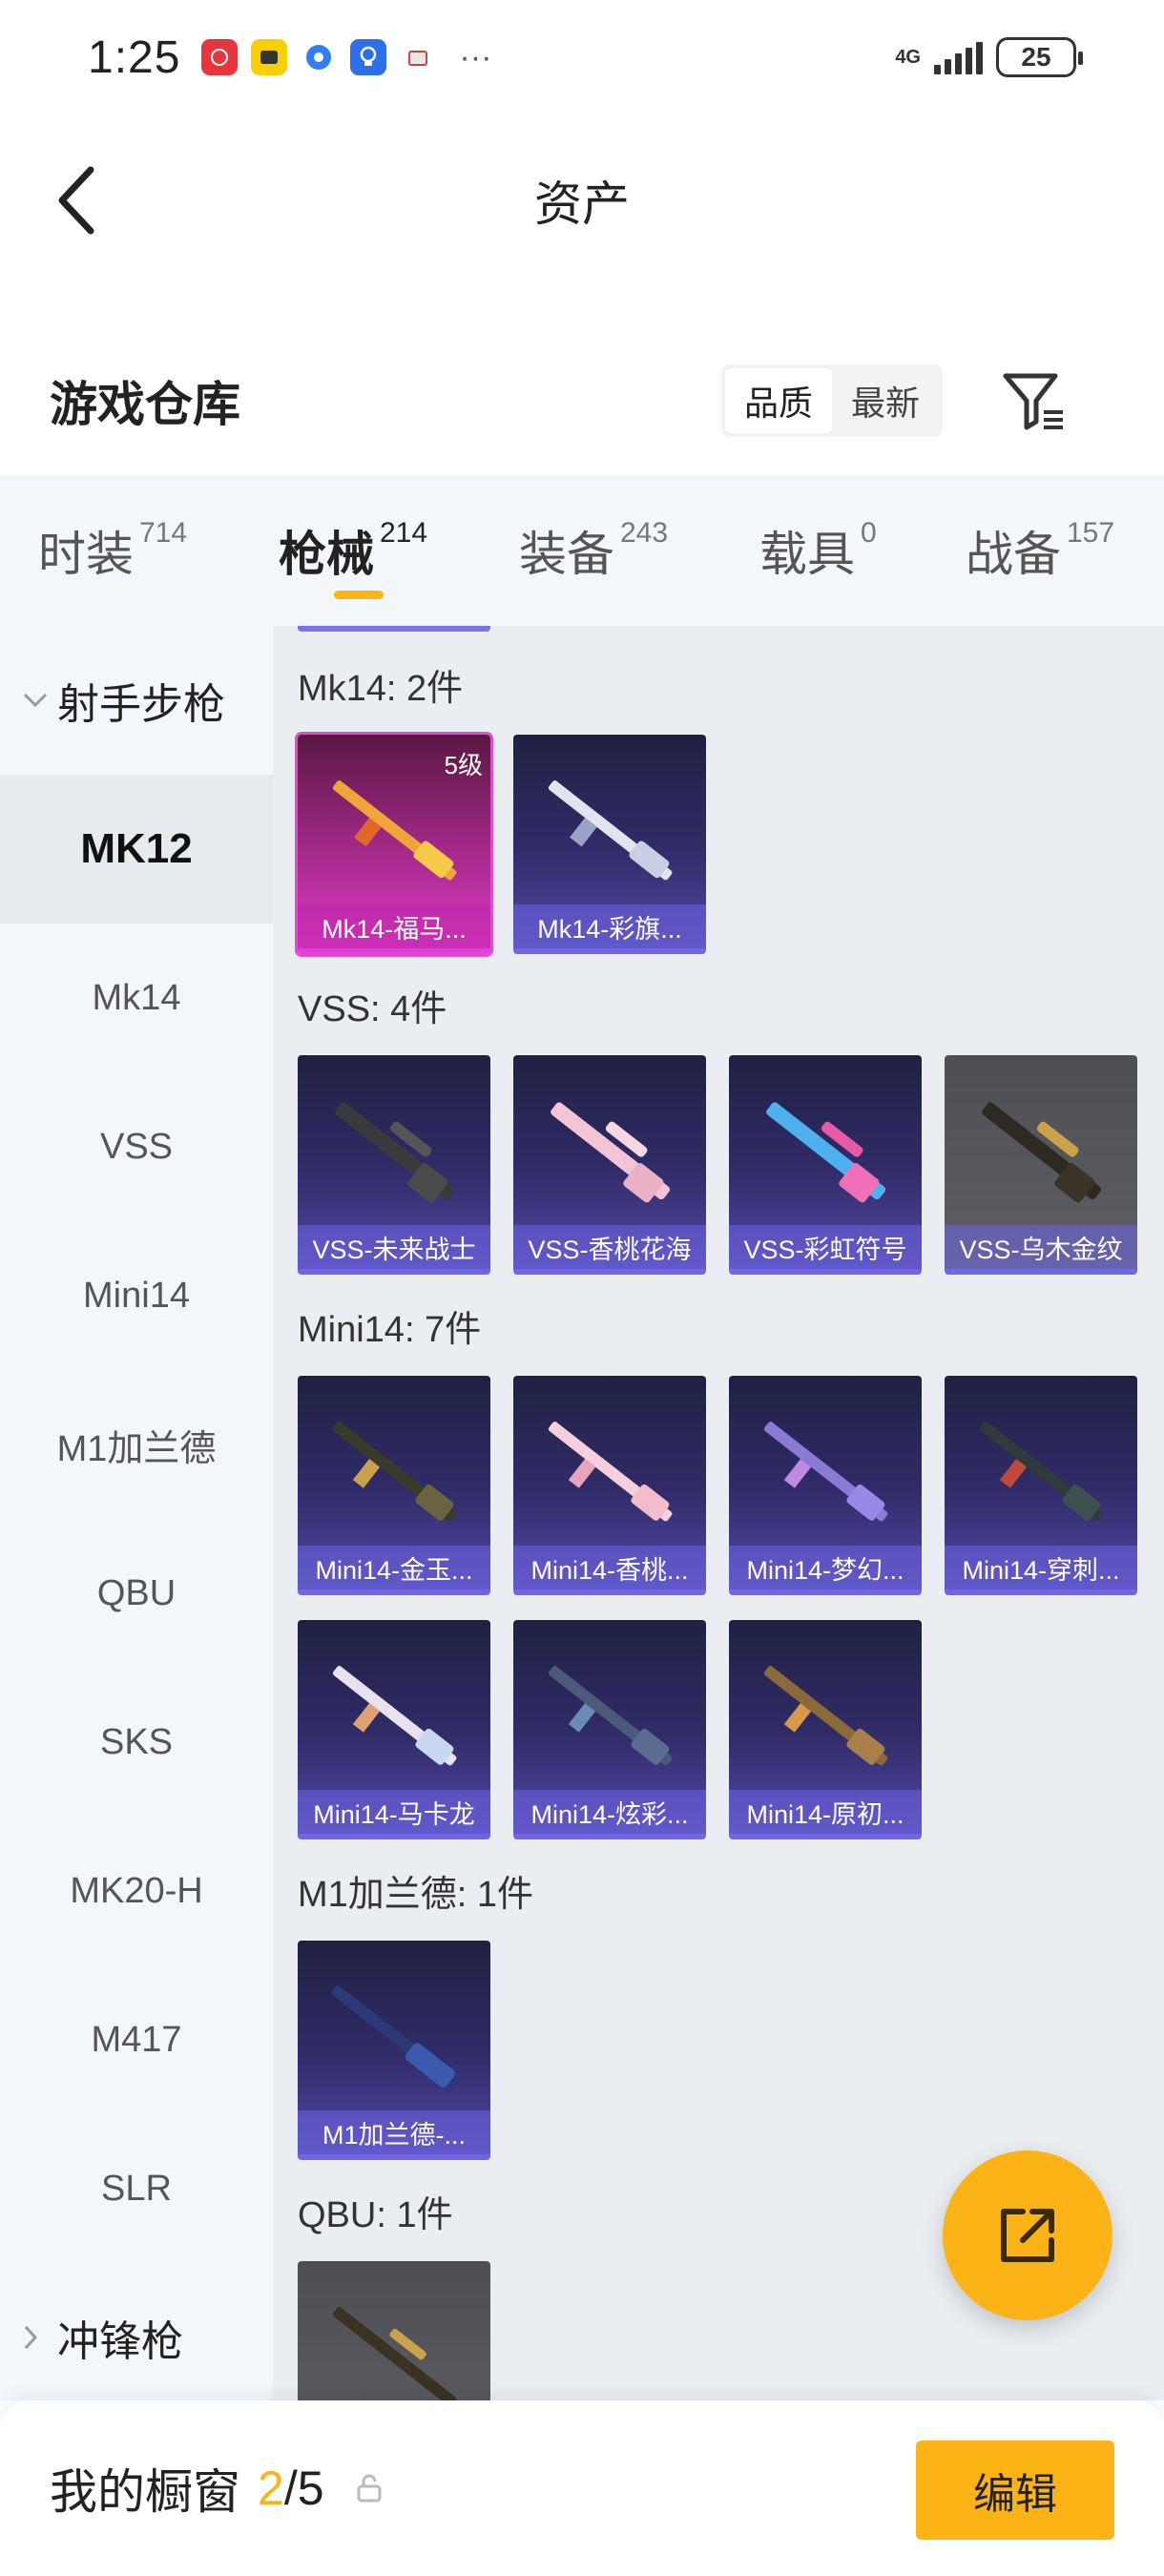 The height and width of the screenshot is (2576, 1164). I want to click on skin-card: Mini14-马卡龙, so click(394, 1729).